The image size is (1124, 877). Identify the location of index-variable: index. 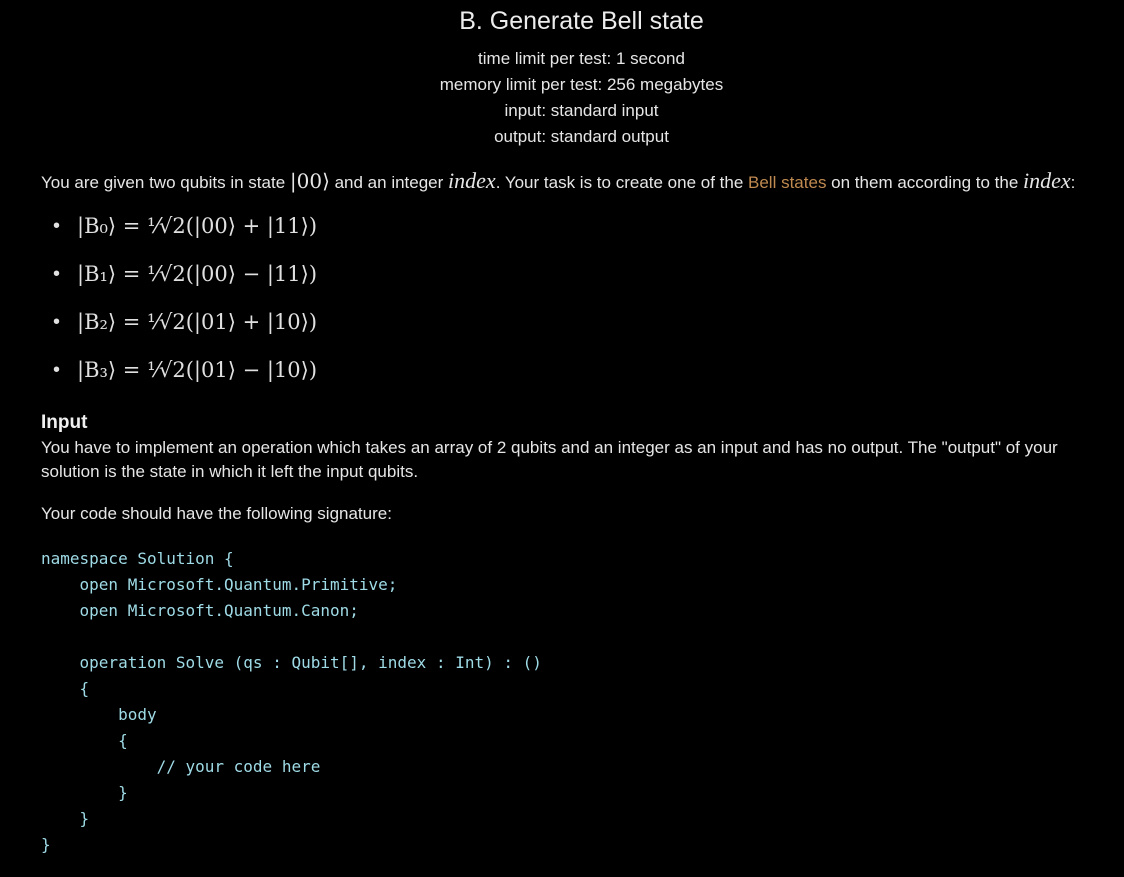
(472, 180).